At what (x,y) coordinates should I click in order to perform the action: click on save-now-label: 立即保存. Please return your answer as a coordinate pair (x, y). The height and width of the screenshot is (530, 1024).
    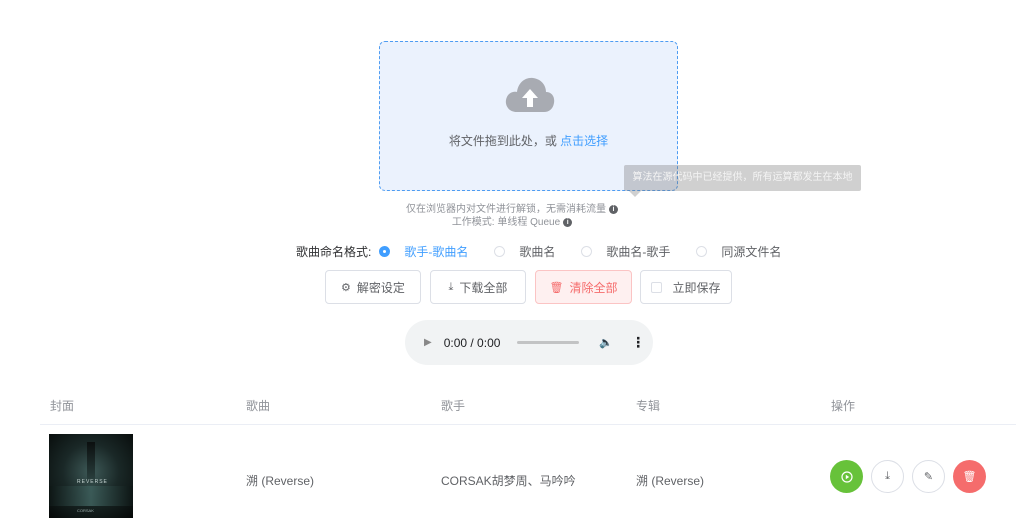
    Looking at the image, I should click on (696, 287).